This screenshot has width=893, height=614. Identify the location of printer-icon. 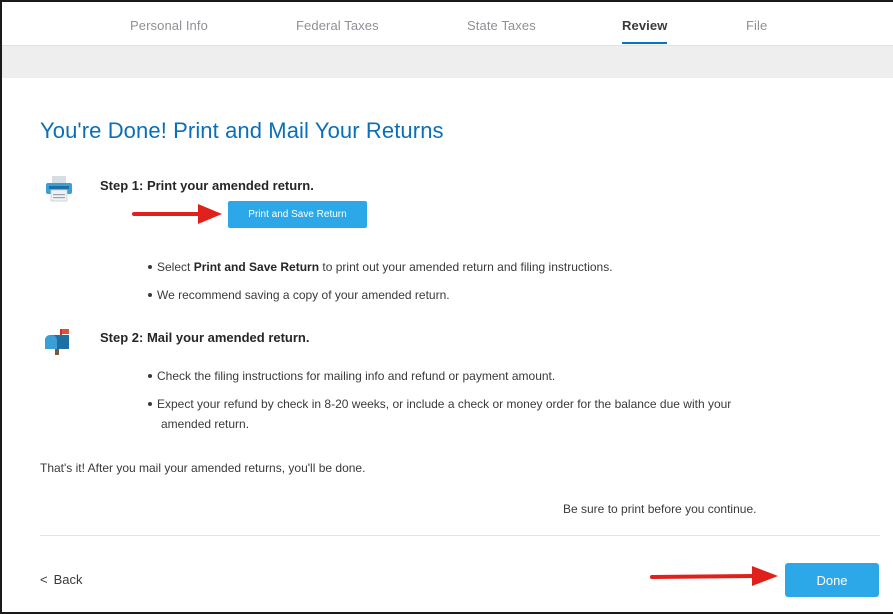
(59, 189).